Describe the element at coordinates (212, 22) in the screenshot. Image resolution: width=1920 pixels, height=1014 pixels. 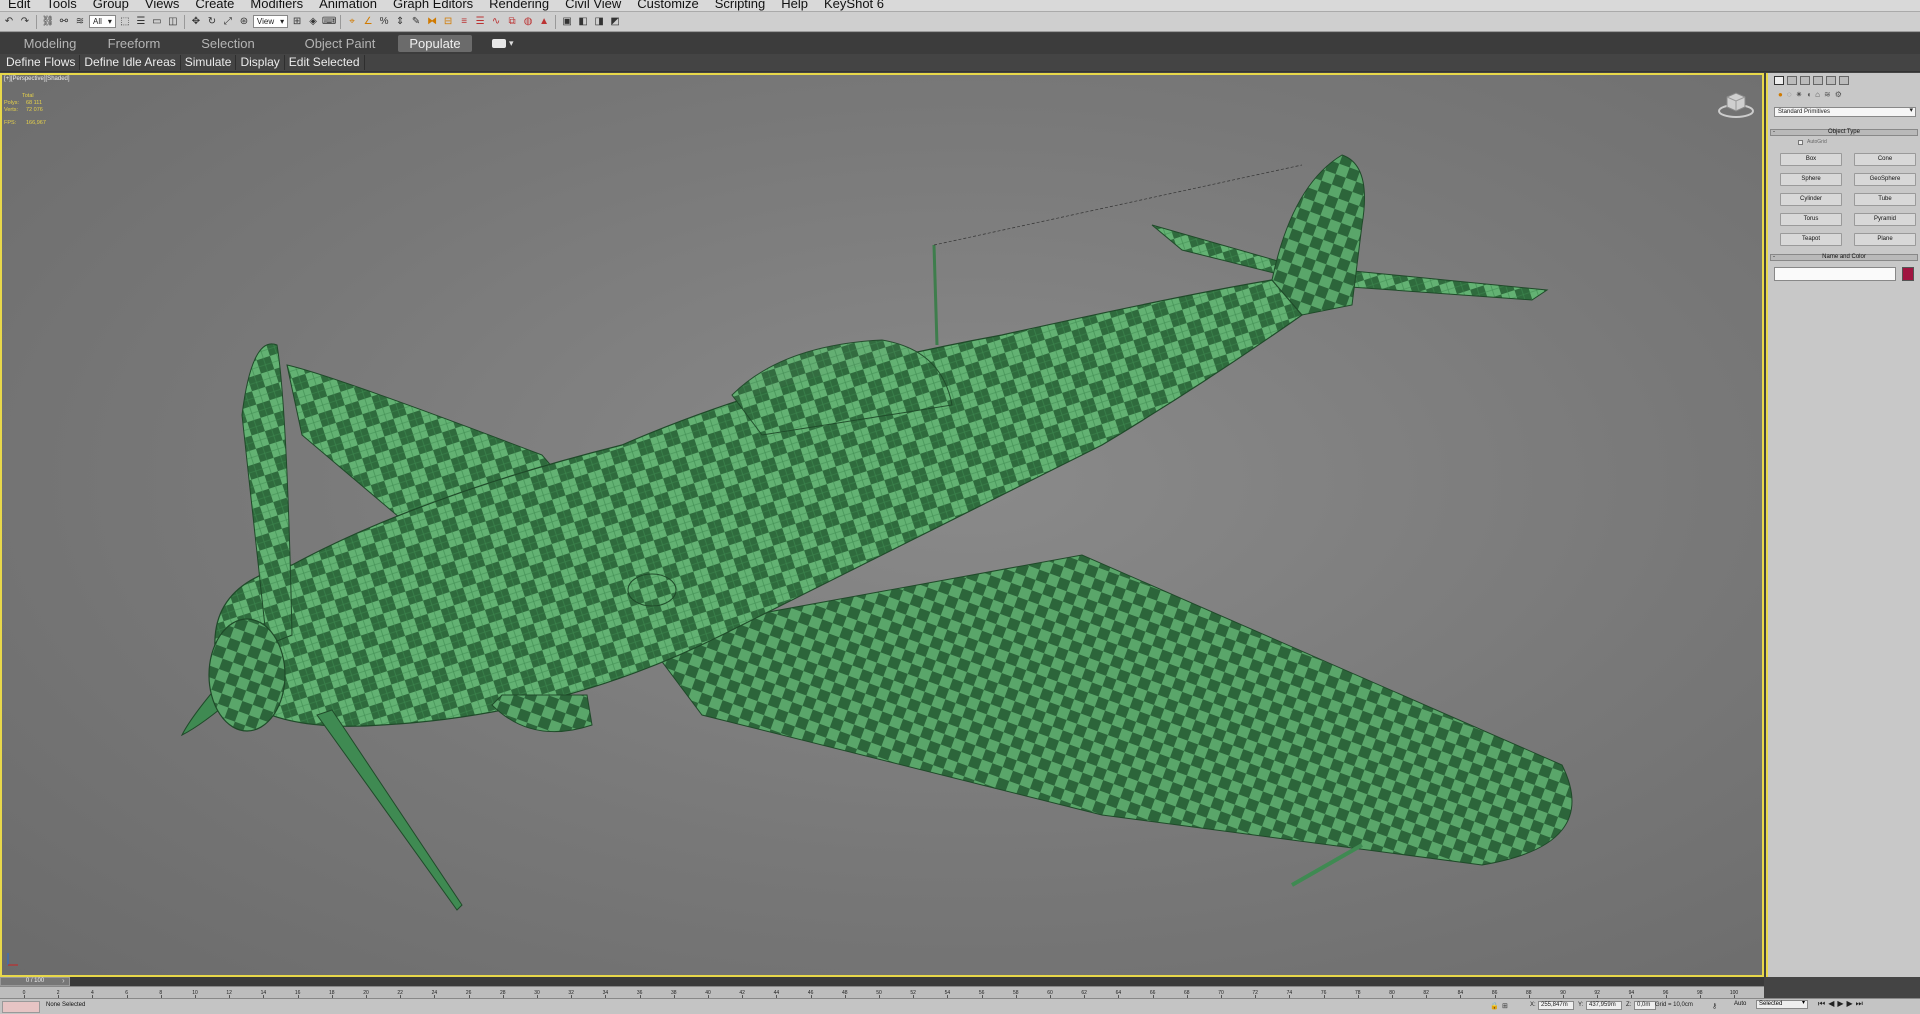
I see `rotate-icon: ↻` at that location.